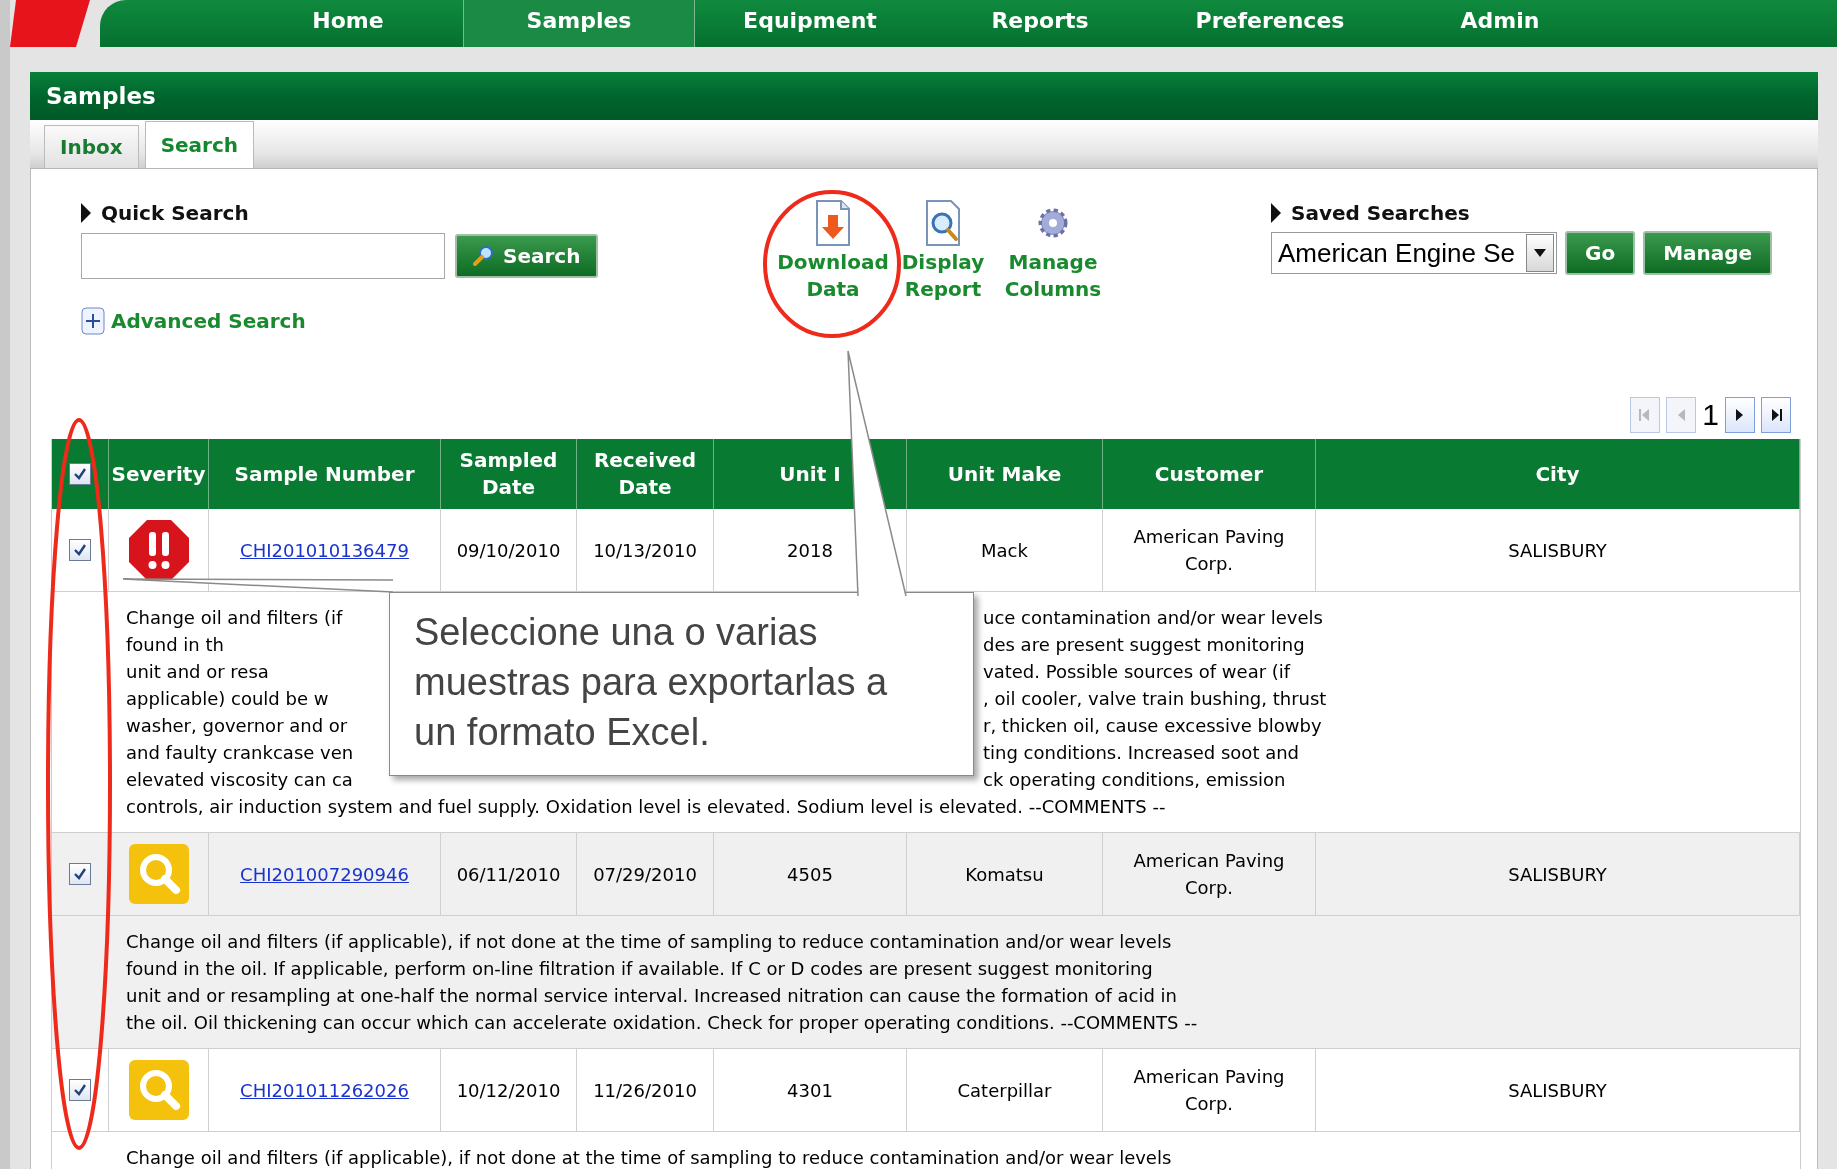 Image resolution: width=1837 pixels, height=1169 pixels. What do you see at coordinates (508, 550) in the screenshot?
I see `table-cell: 09/10/2010` at bounding box center [508, 550].